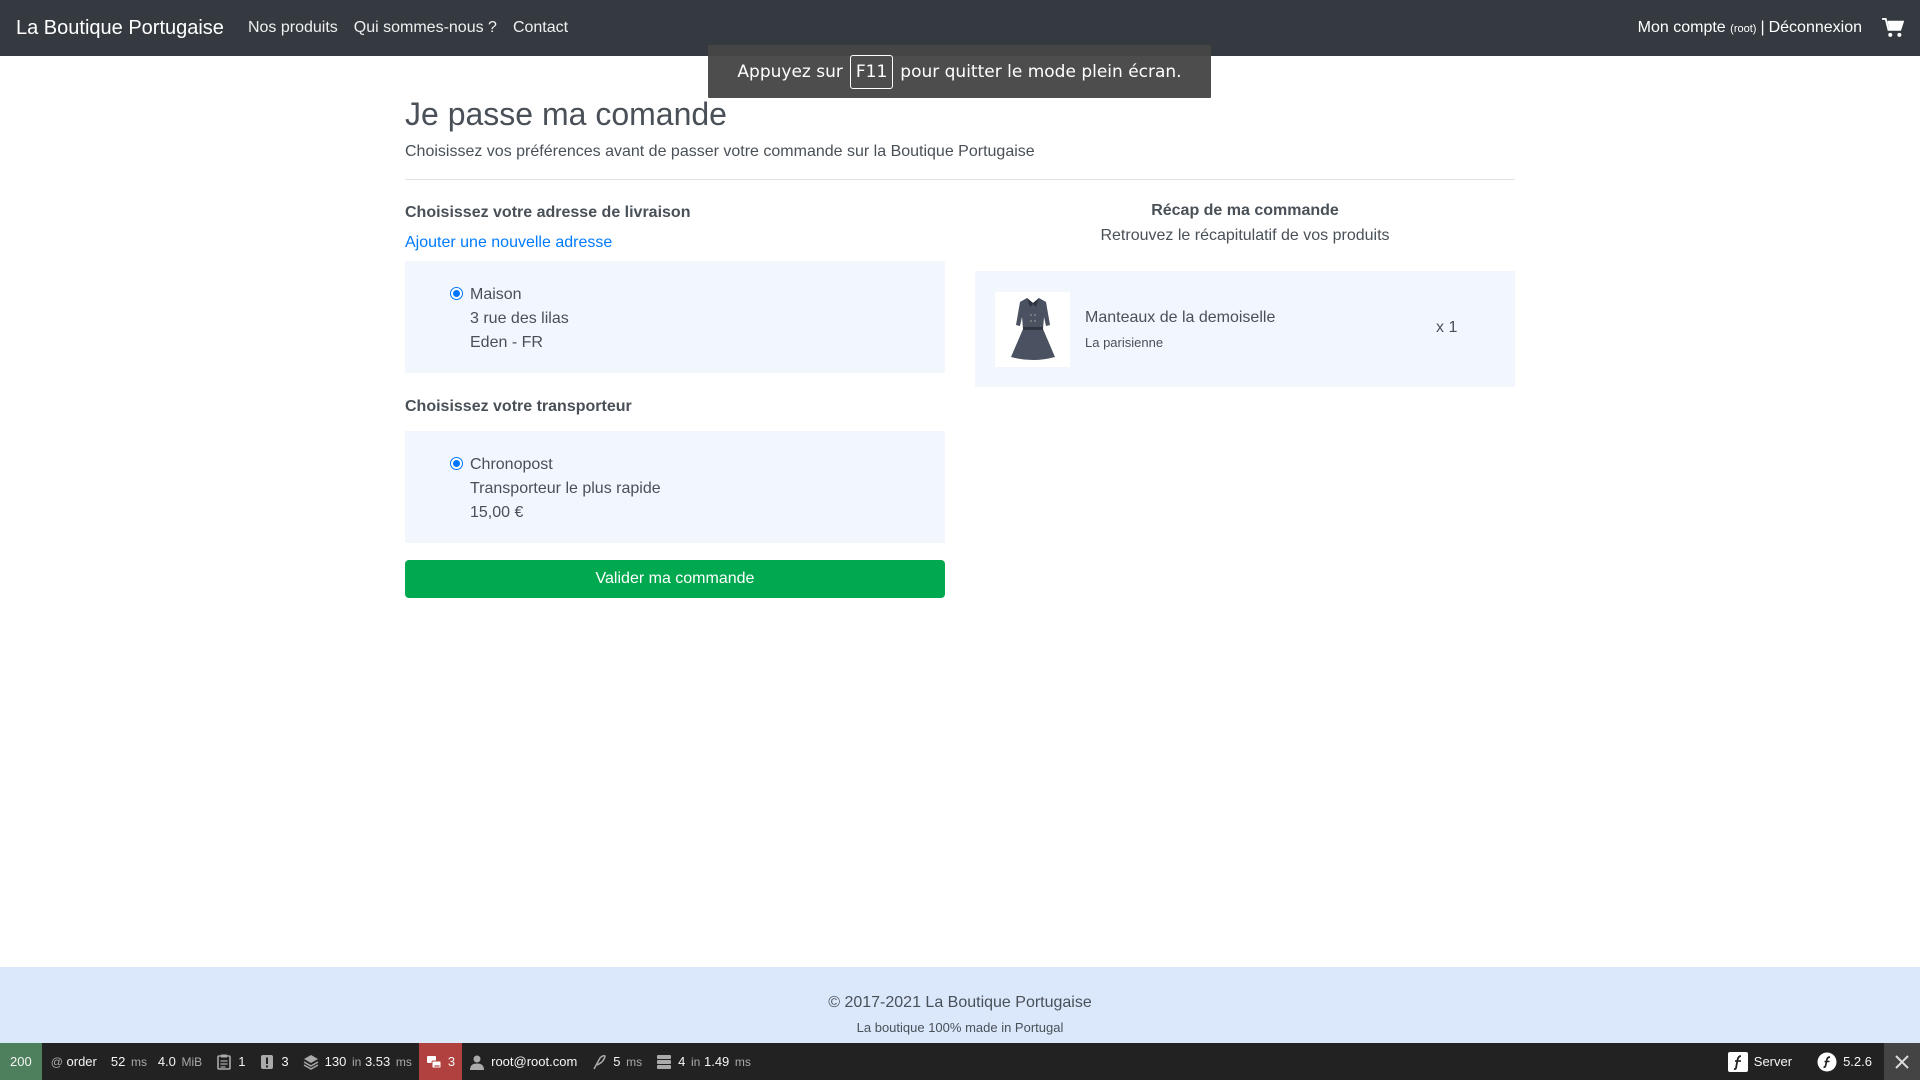 This screenshot has width=1920, height=1080. I want to click on toolbar-logs: 1, so click(230, 1061).